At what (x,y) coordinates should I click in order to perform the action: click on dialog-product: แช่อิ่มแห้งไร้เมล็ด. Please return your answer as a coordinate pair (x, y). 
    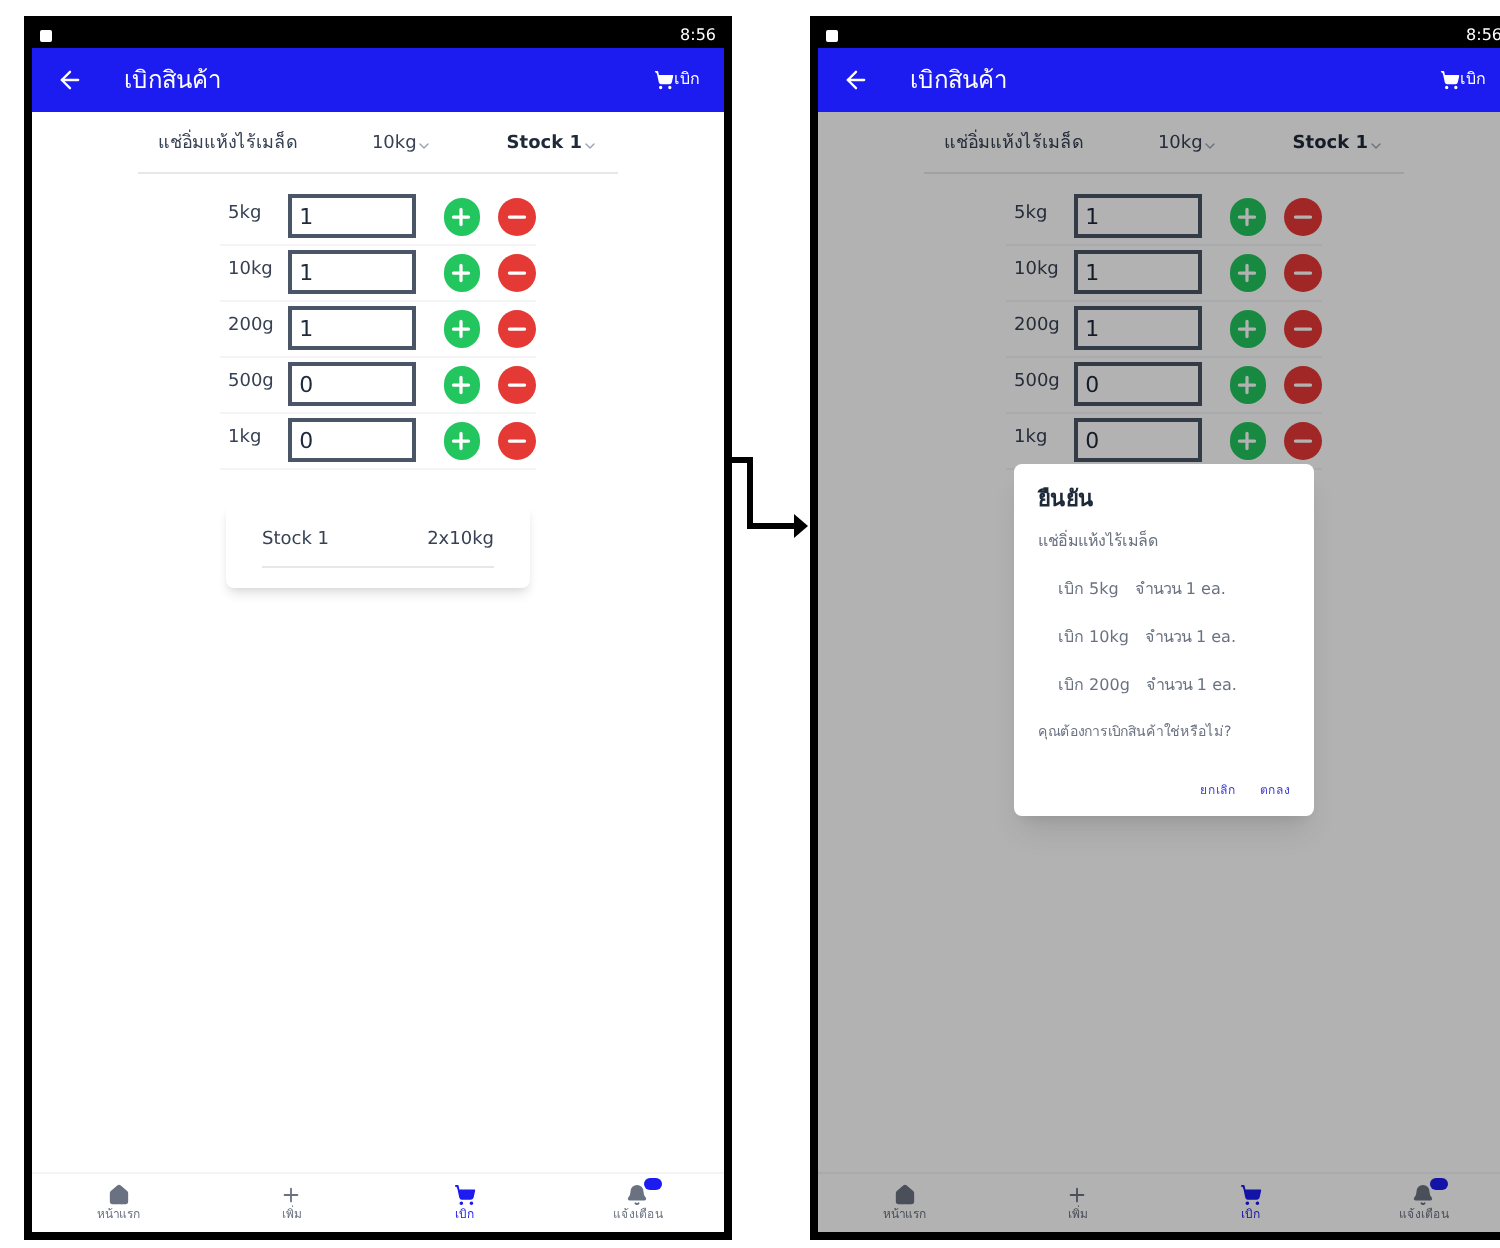
    Looking at the image, I should click on (1099, 541).